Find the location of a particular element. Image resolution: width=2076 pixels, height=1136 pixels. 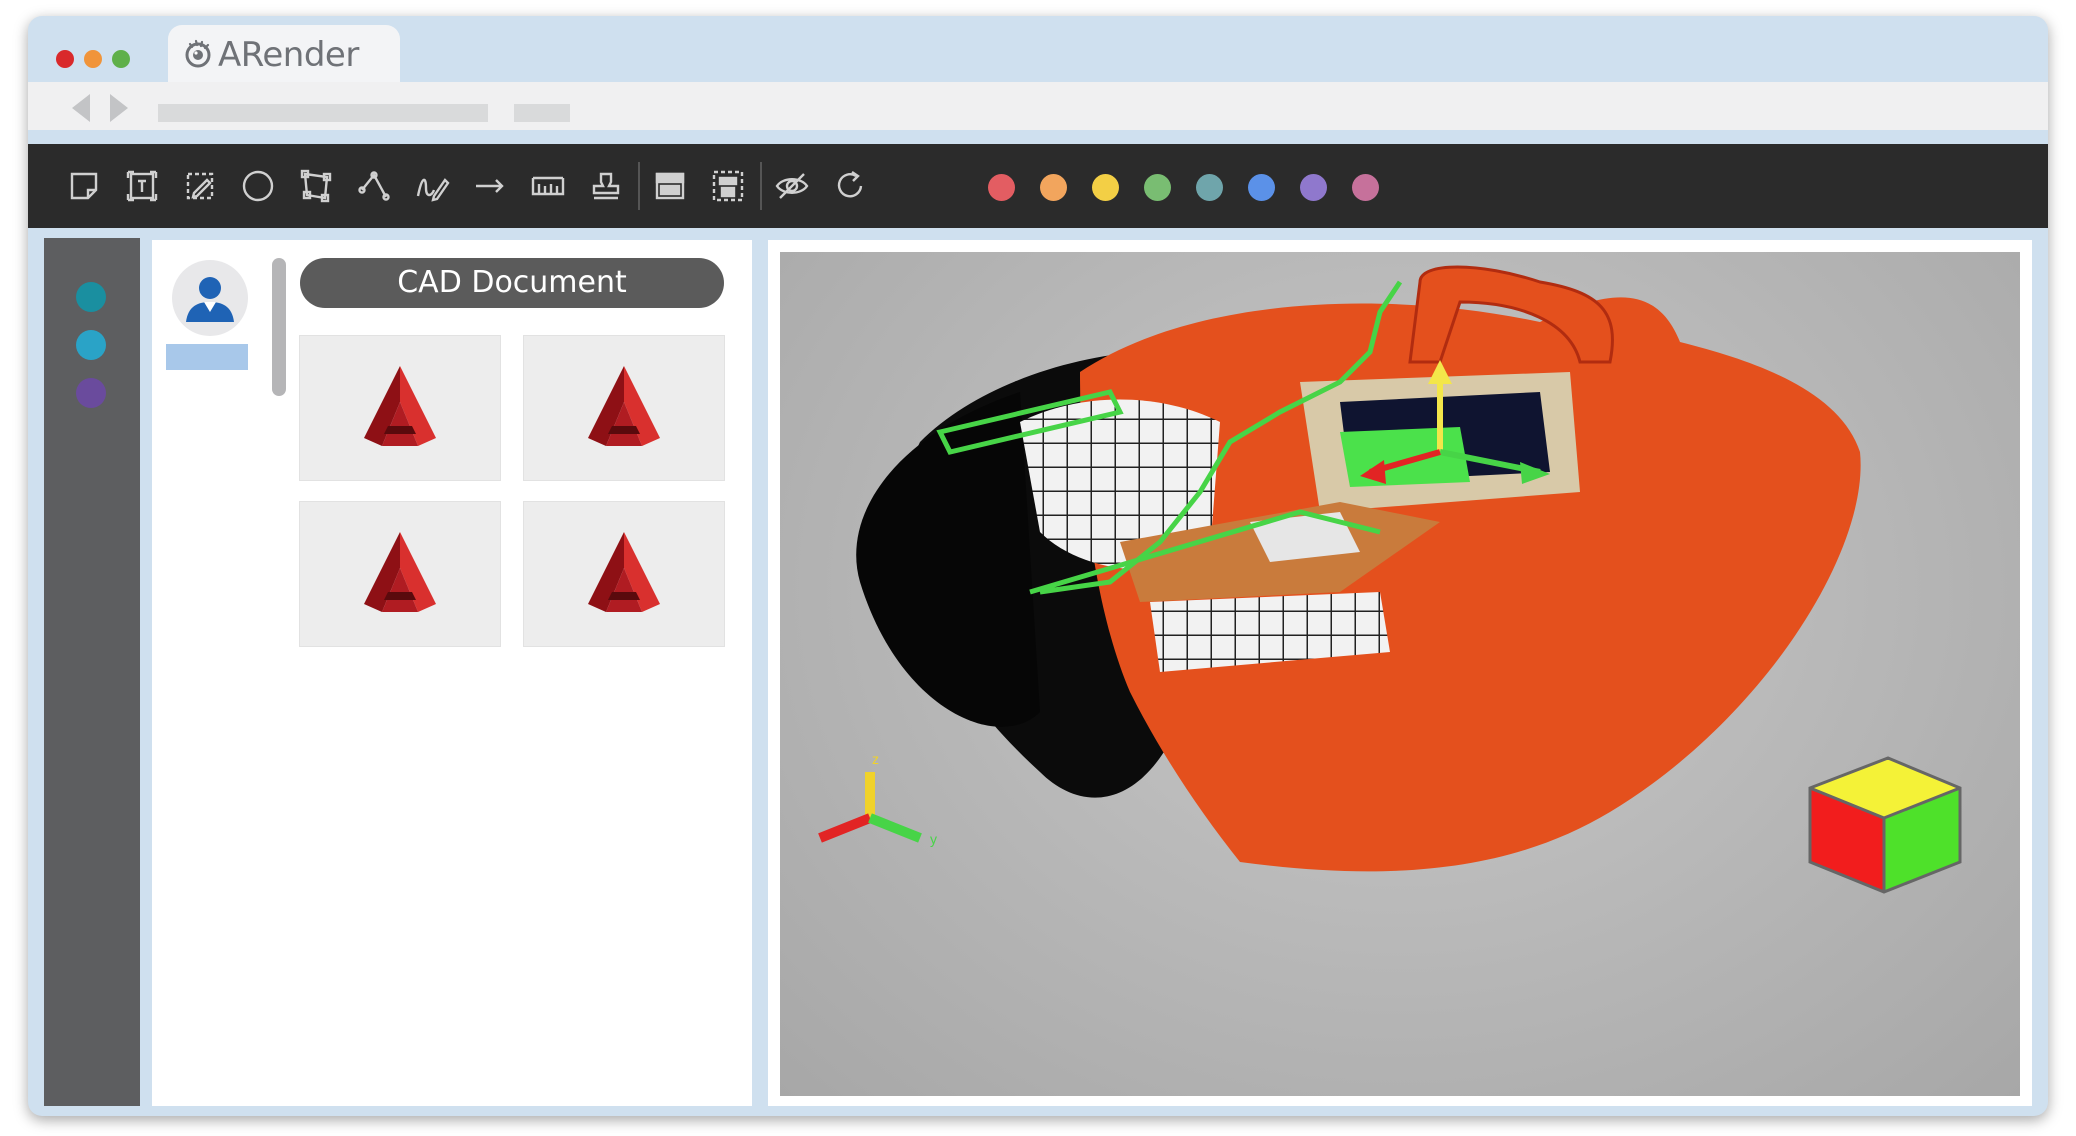

user-avatar-icon is located at coordinates (210, 298).